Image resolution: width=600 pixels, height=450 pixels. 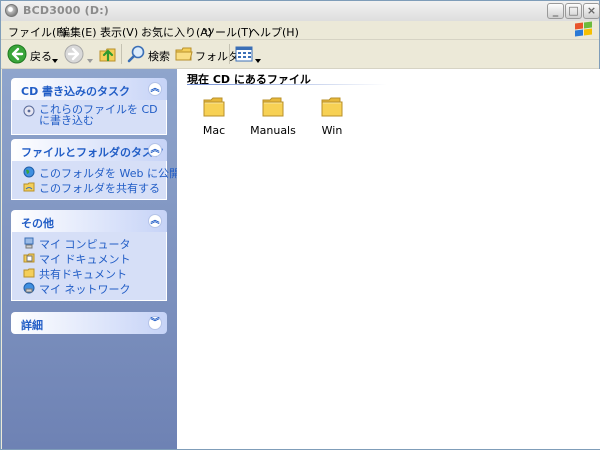 What do you see at coordinates (228, 32) in the screenshot?
I see `menu-tools: ツール(T)` at bounding box center [228, 32].